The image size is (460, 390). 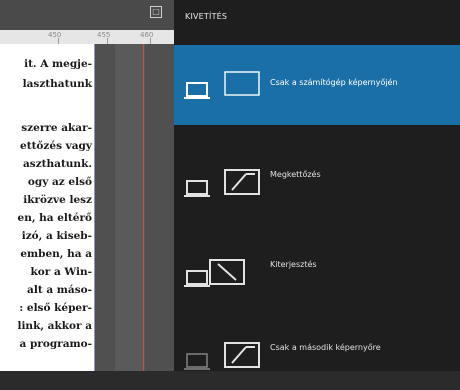 What do you see at coordinates (130, 207) in the screenshot?
I see `pasteboard-column` at bounding box center [130, 207].